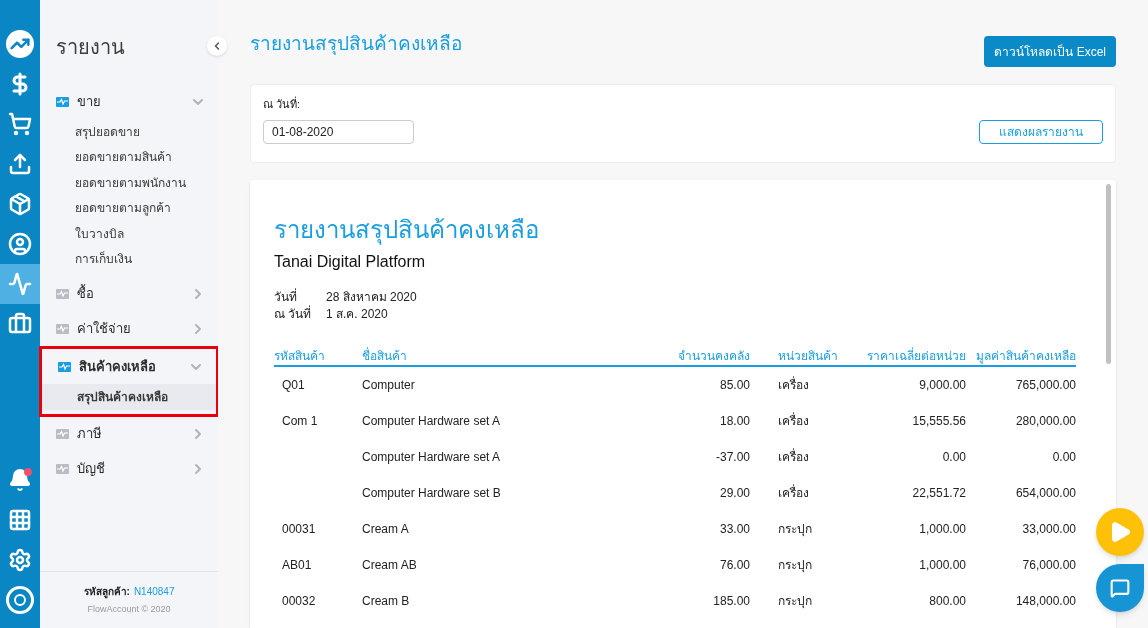 The width and height of the screenshot is (1148, 628). What do you see at coordinates (734, 421) in the screenshot?
I see `table-cell-text: 18.00` at bounding box center [734, 421].